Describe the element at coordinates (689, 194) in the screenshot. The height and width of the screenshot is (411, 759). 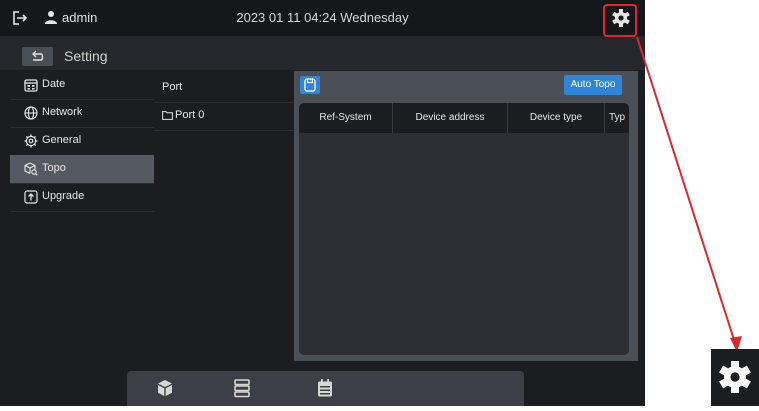
I see `callout-arrow` at that location.